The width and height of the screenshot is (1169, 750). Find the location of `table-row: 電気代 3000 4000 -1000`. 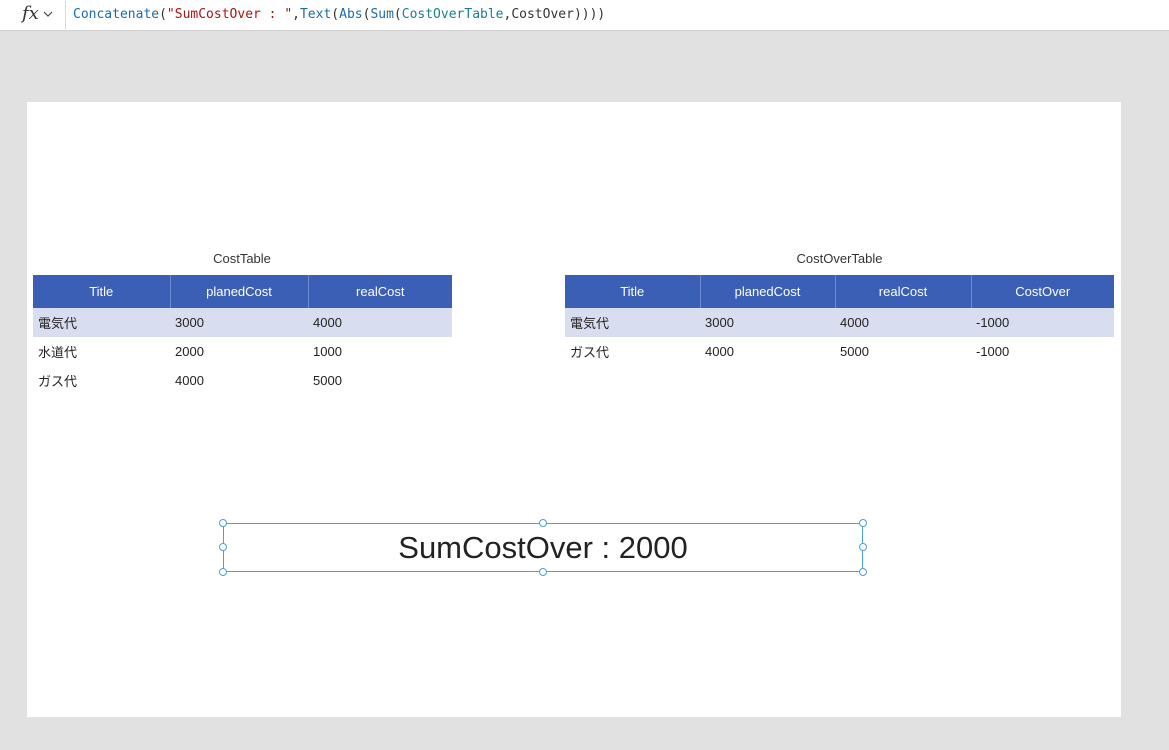

table-row: 電気代 3000 4000 -1000 is located at coordinates (839, 322).